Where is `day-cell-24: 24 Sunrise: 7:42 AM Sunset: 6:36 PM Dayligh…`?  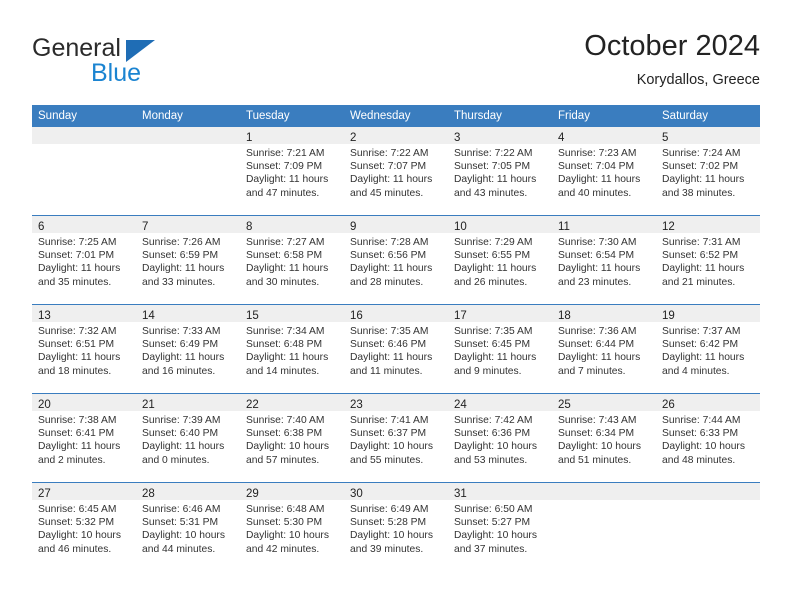 day-cell-24: 24 Sunrise: 7:42 AM Sunset: 6:36 PM Dayligh… is located at coordinates (500, 438).